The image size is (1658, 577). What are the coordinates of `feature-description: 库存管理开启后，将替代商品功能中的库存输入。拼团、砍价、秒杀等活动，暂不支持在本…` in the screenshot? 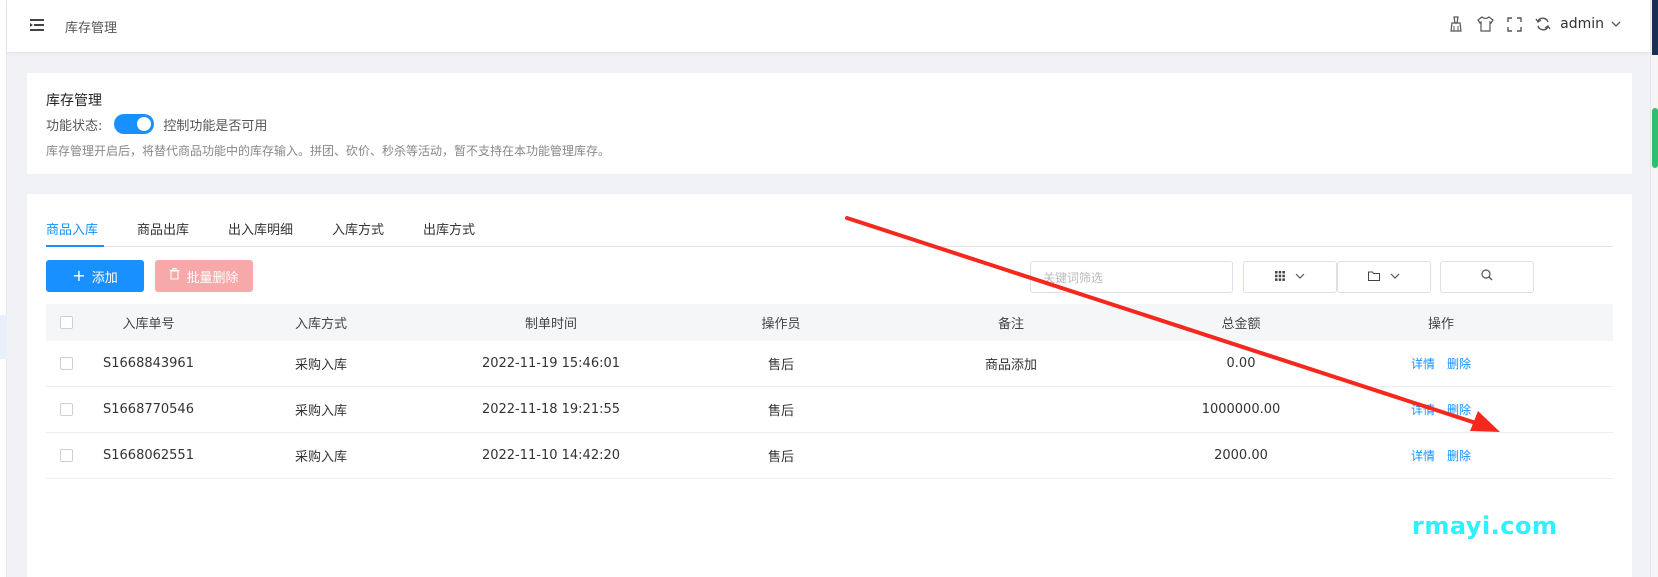 It's located at (328, 151).